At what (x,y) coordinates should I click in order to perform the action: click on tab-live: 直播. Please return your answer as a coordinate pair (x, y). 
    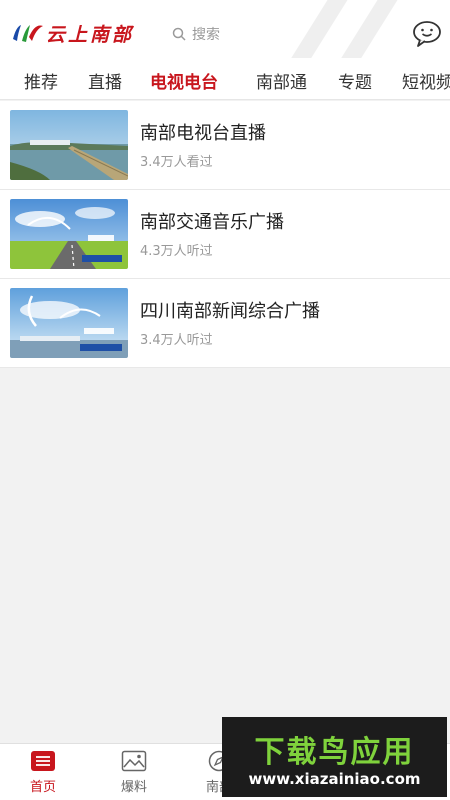
    Looking at the image, I should click on (105, 80).